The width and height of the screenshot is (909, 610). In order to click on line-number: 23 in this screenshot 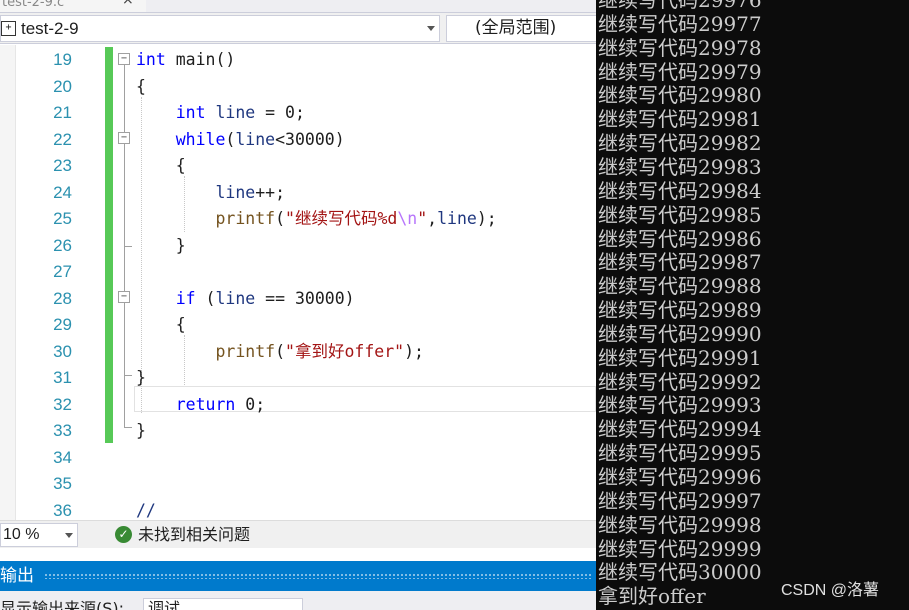, I will do `click(62, 165)`.